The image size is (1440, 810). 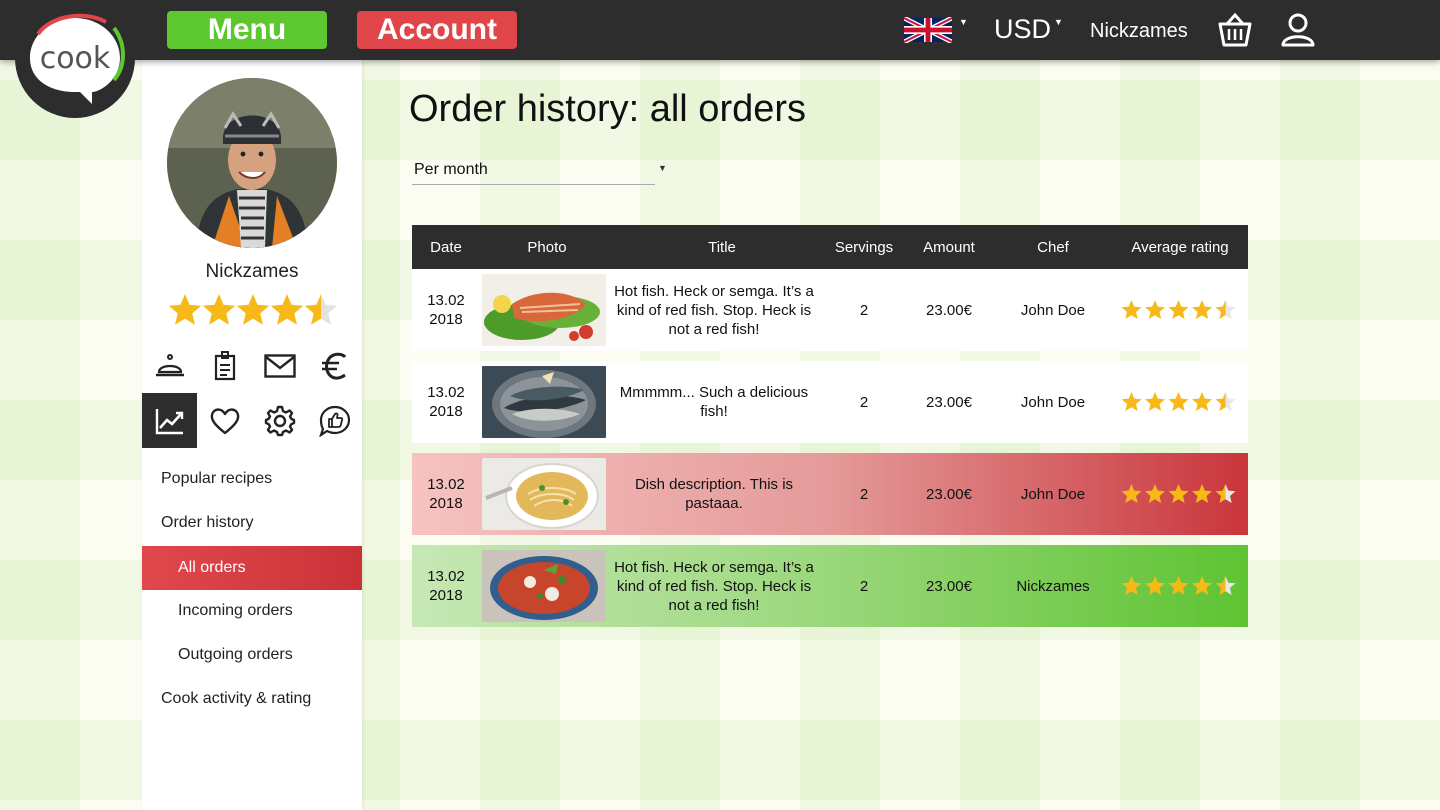 I want to click on sidebar-item-order-history: Order history, so click(x=252, y=523).